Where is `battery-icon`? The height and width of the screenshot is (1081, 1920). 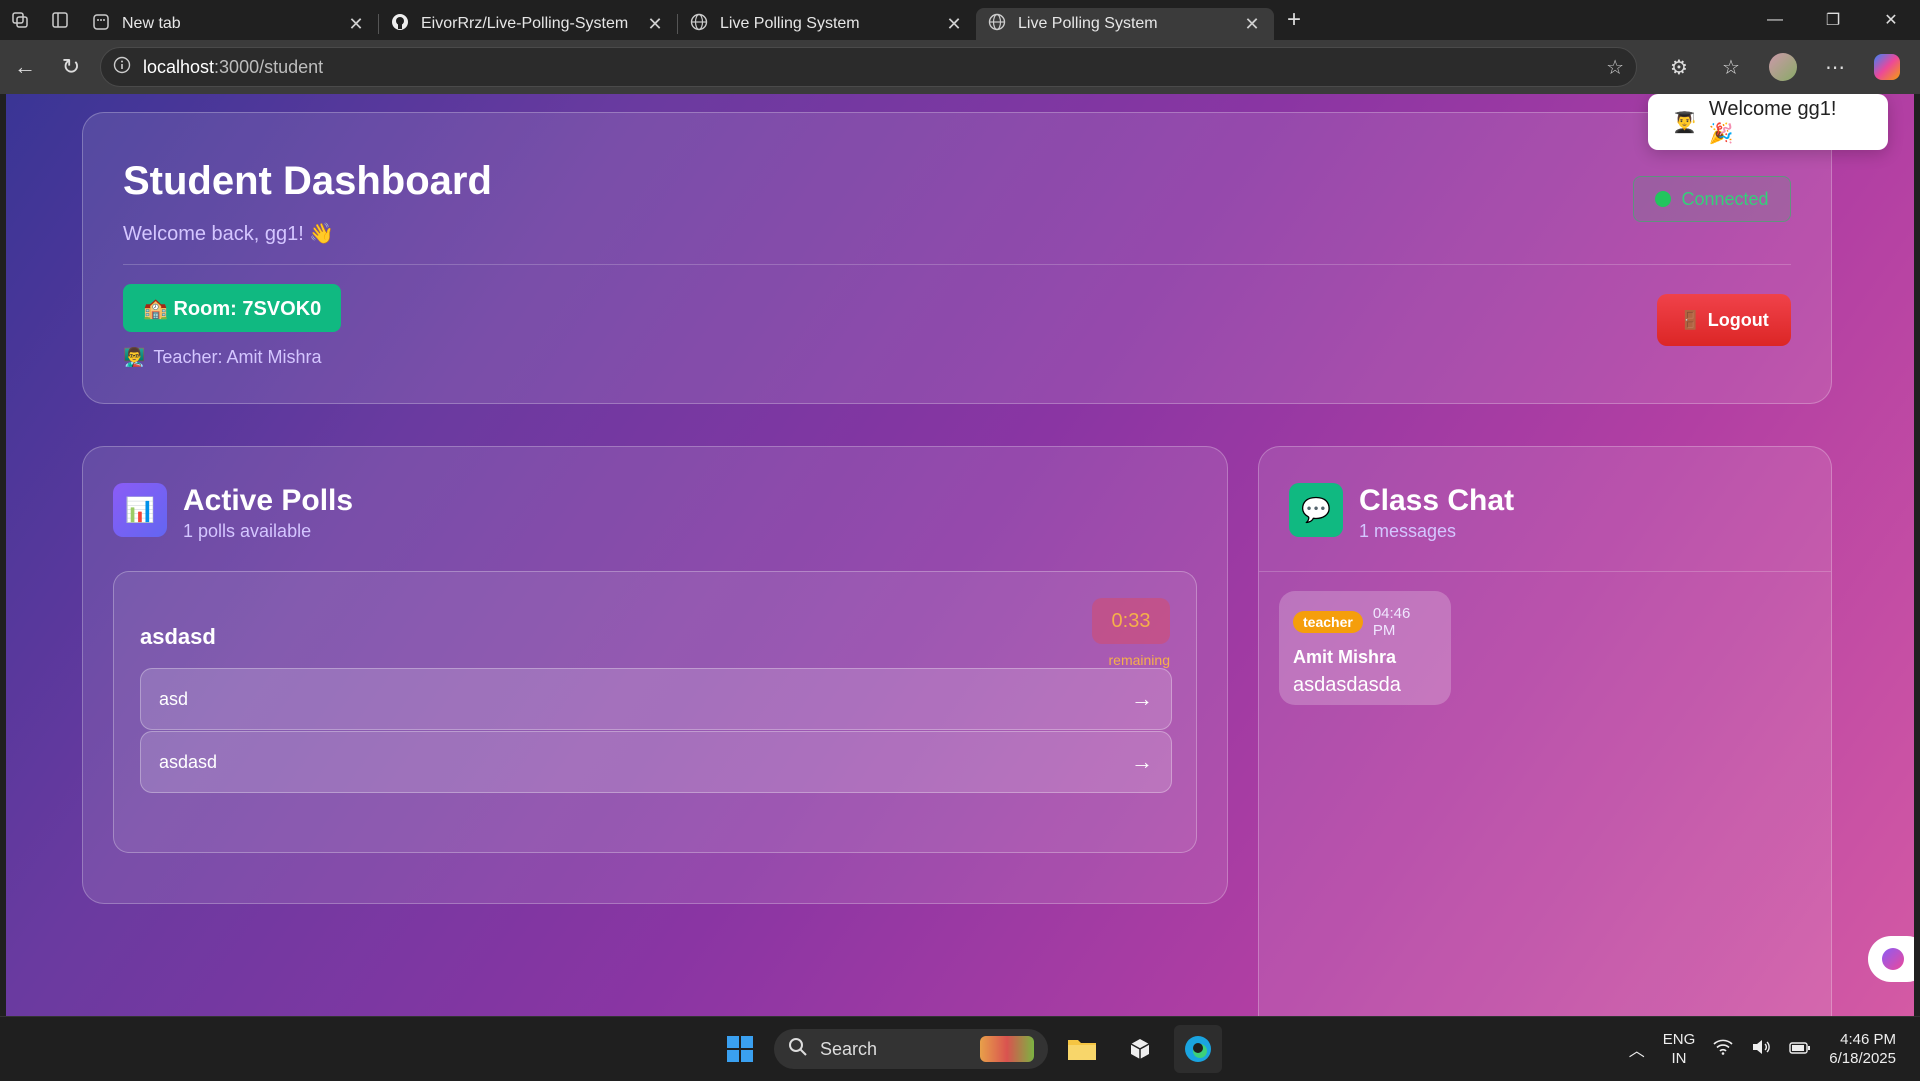
battery-icon is located at coordinates (1800, 1049).